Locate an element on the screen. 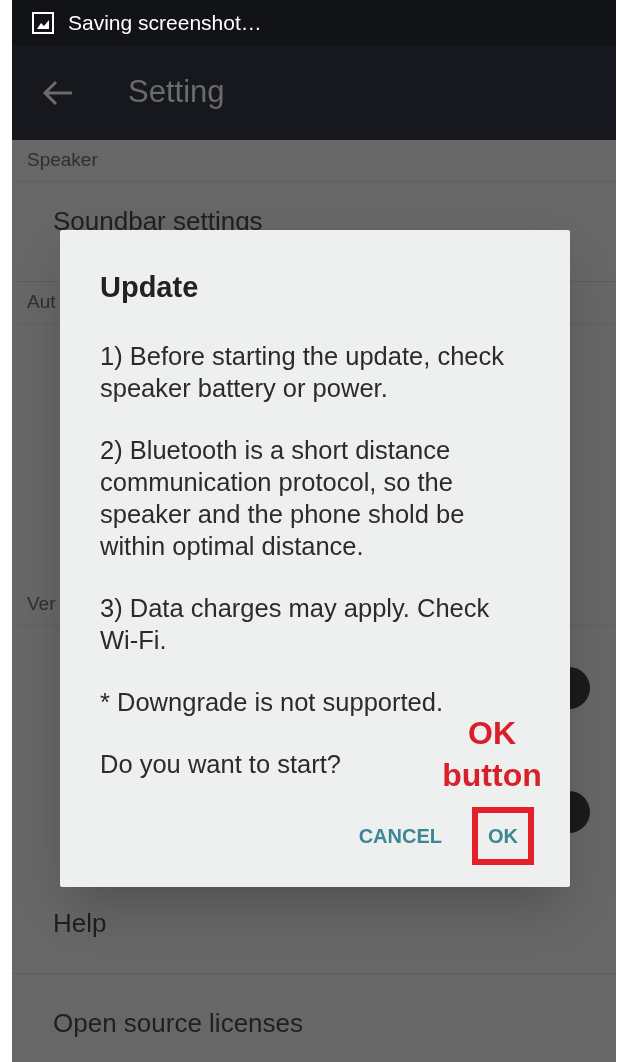  section-header: Aut is located at coordinates (41, 302).